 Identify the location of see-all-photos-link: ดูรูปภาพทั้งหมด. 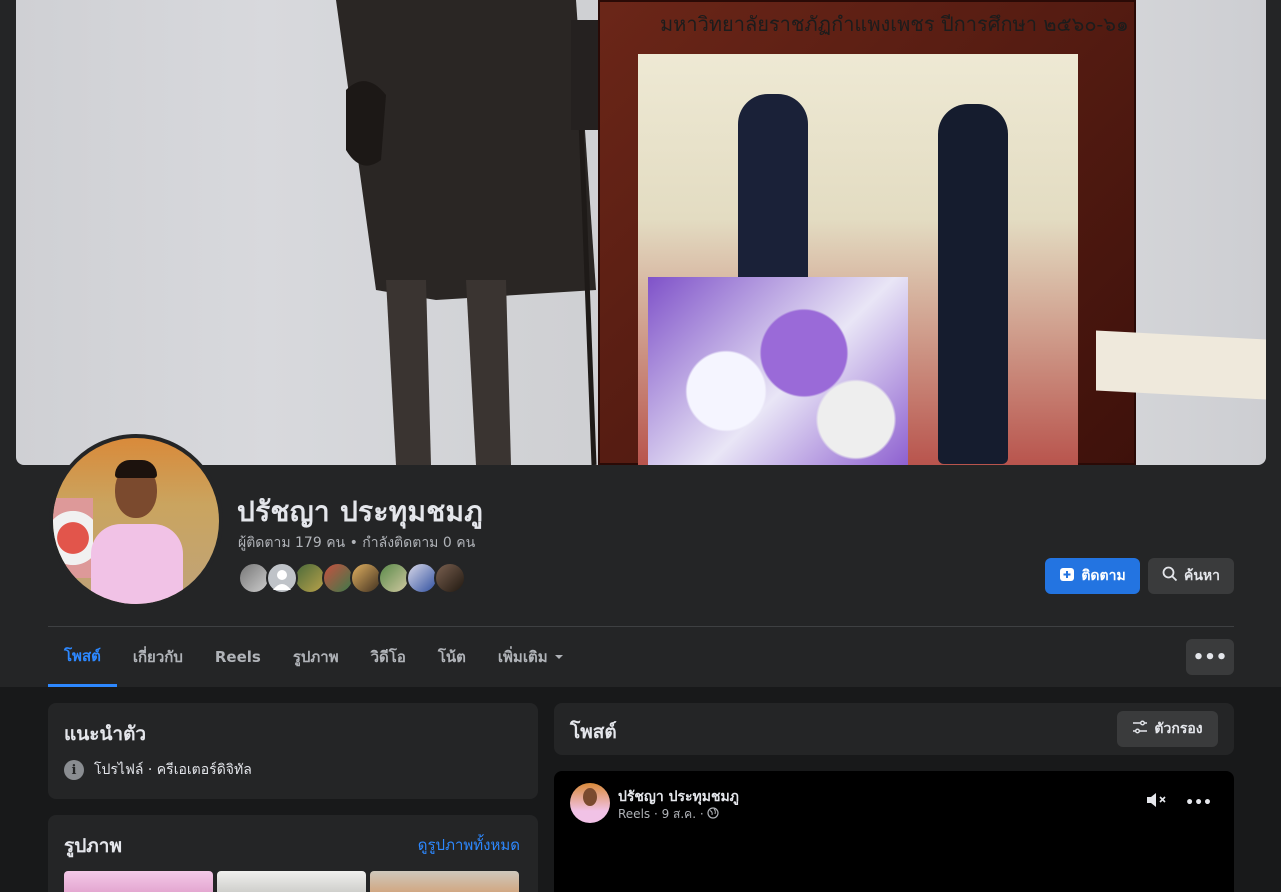
(469, 845).